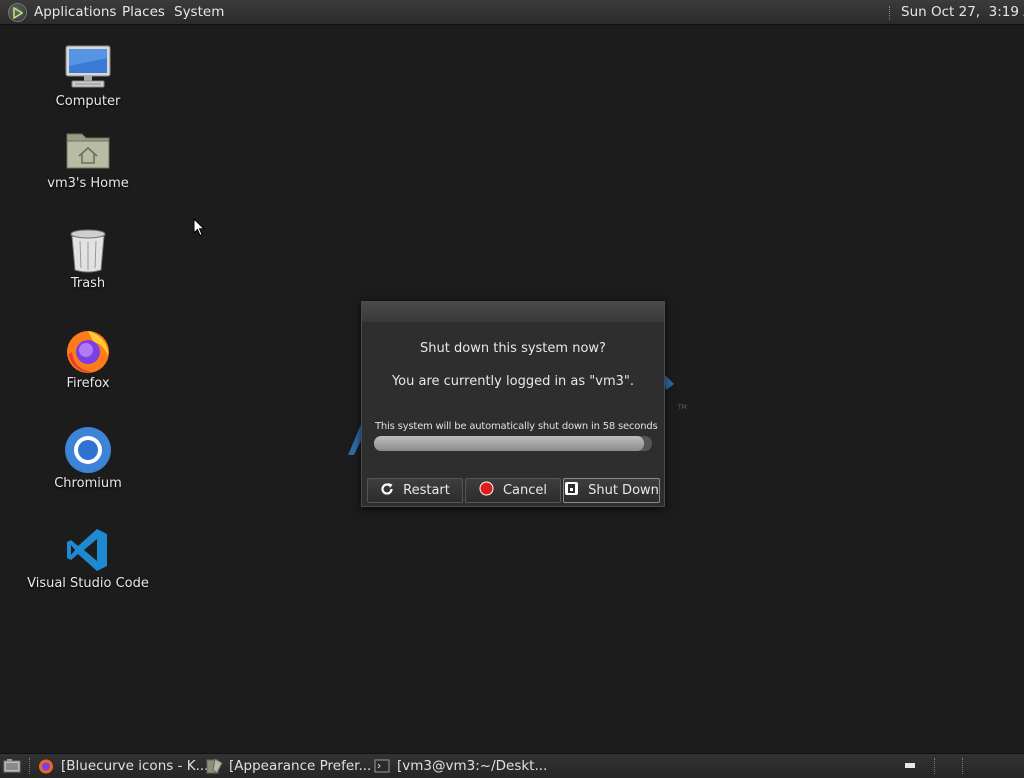 The width and height of the screenshot is (1024, 778). What do you see at coordinates (513, 381) in the screenshot?
I see `logged-in-message: You are currently logged in as "vm3".` at bounding box center [513, 381].